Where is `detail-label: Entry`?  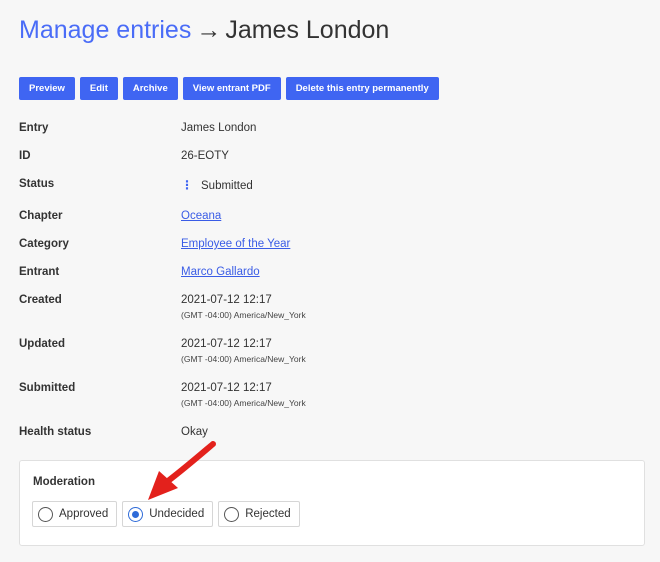
detail-label: Entry is located at coordinates (34, 128).